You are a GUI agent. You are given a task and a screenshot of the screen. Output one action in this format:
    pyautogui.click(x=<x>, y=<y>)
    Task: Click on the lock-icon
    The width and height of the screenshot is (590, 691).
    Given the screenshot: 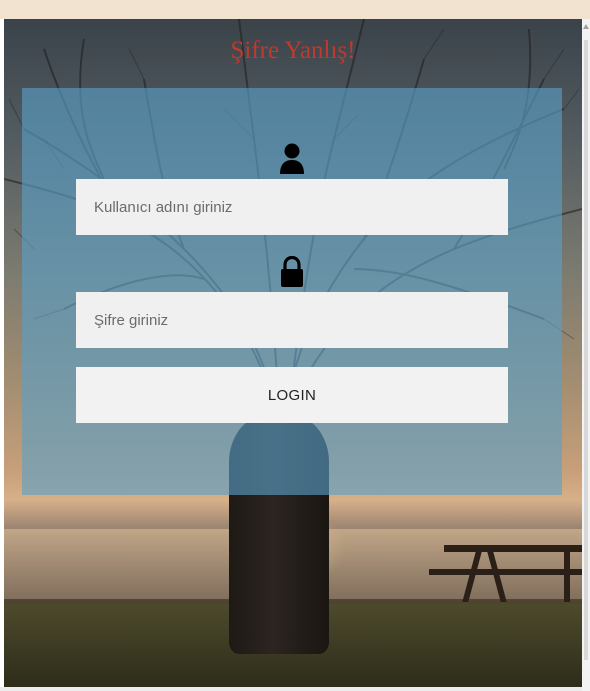 What is the action you would take?
    pyautogui.click(x=292, y=271)
    